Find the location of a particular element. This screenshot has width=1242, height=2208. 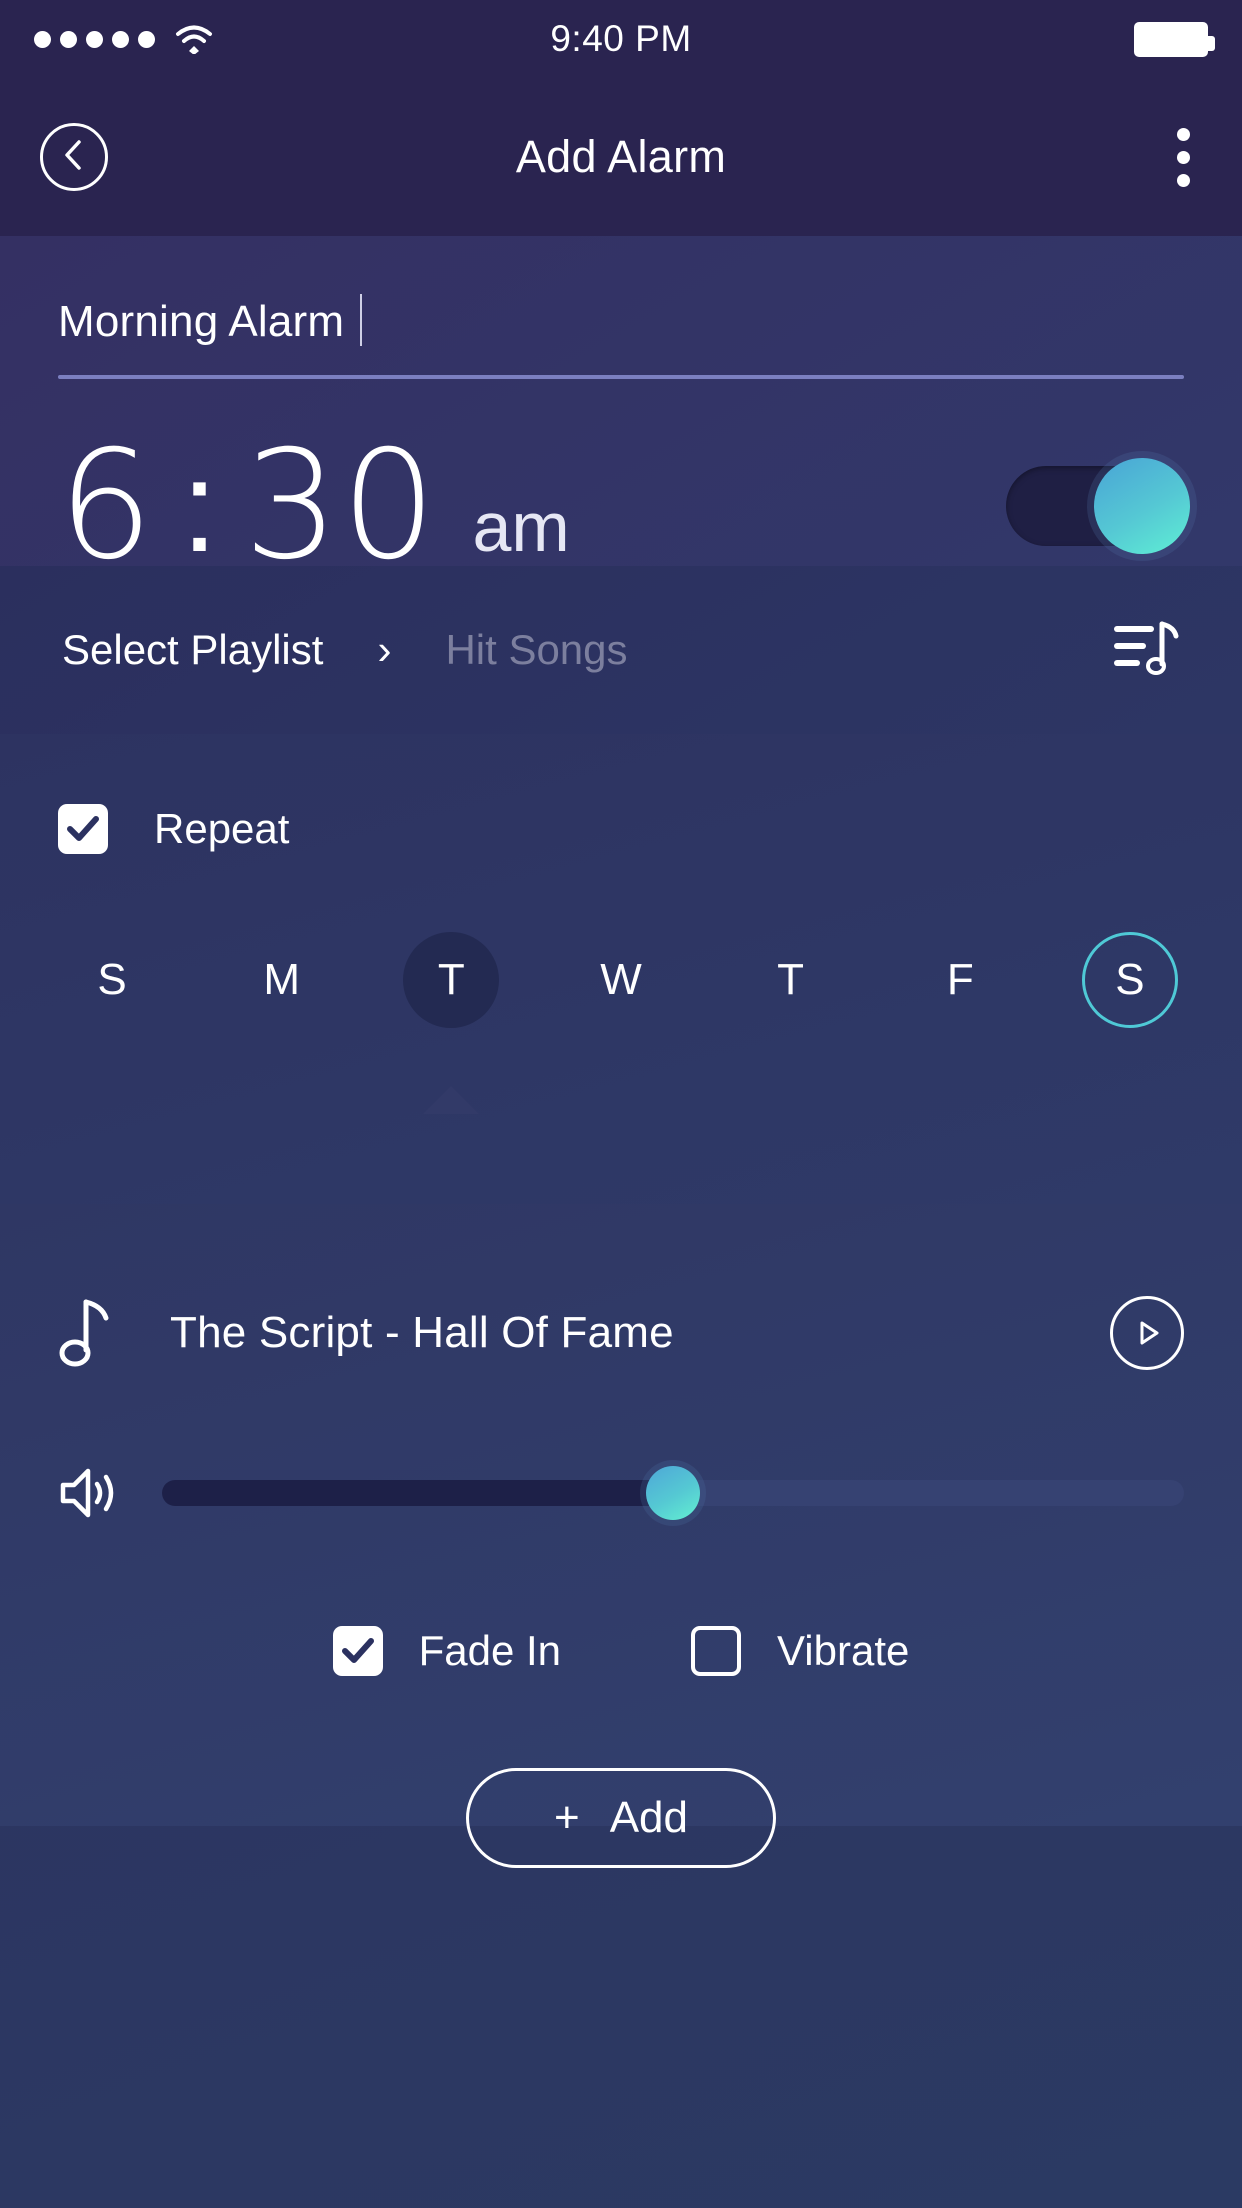

text-cursor is located at coordinates (361, 320).